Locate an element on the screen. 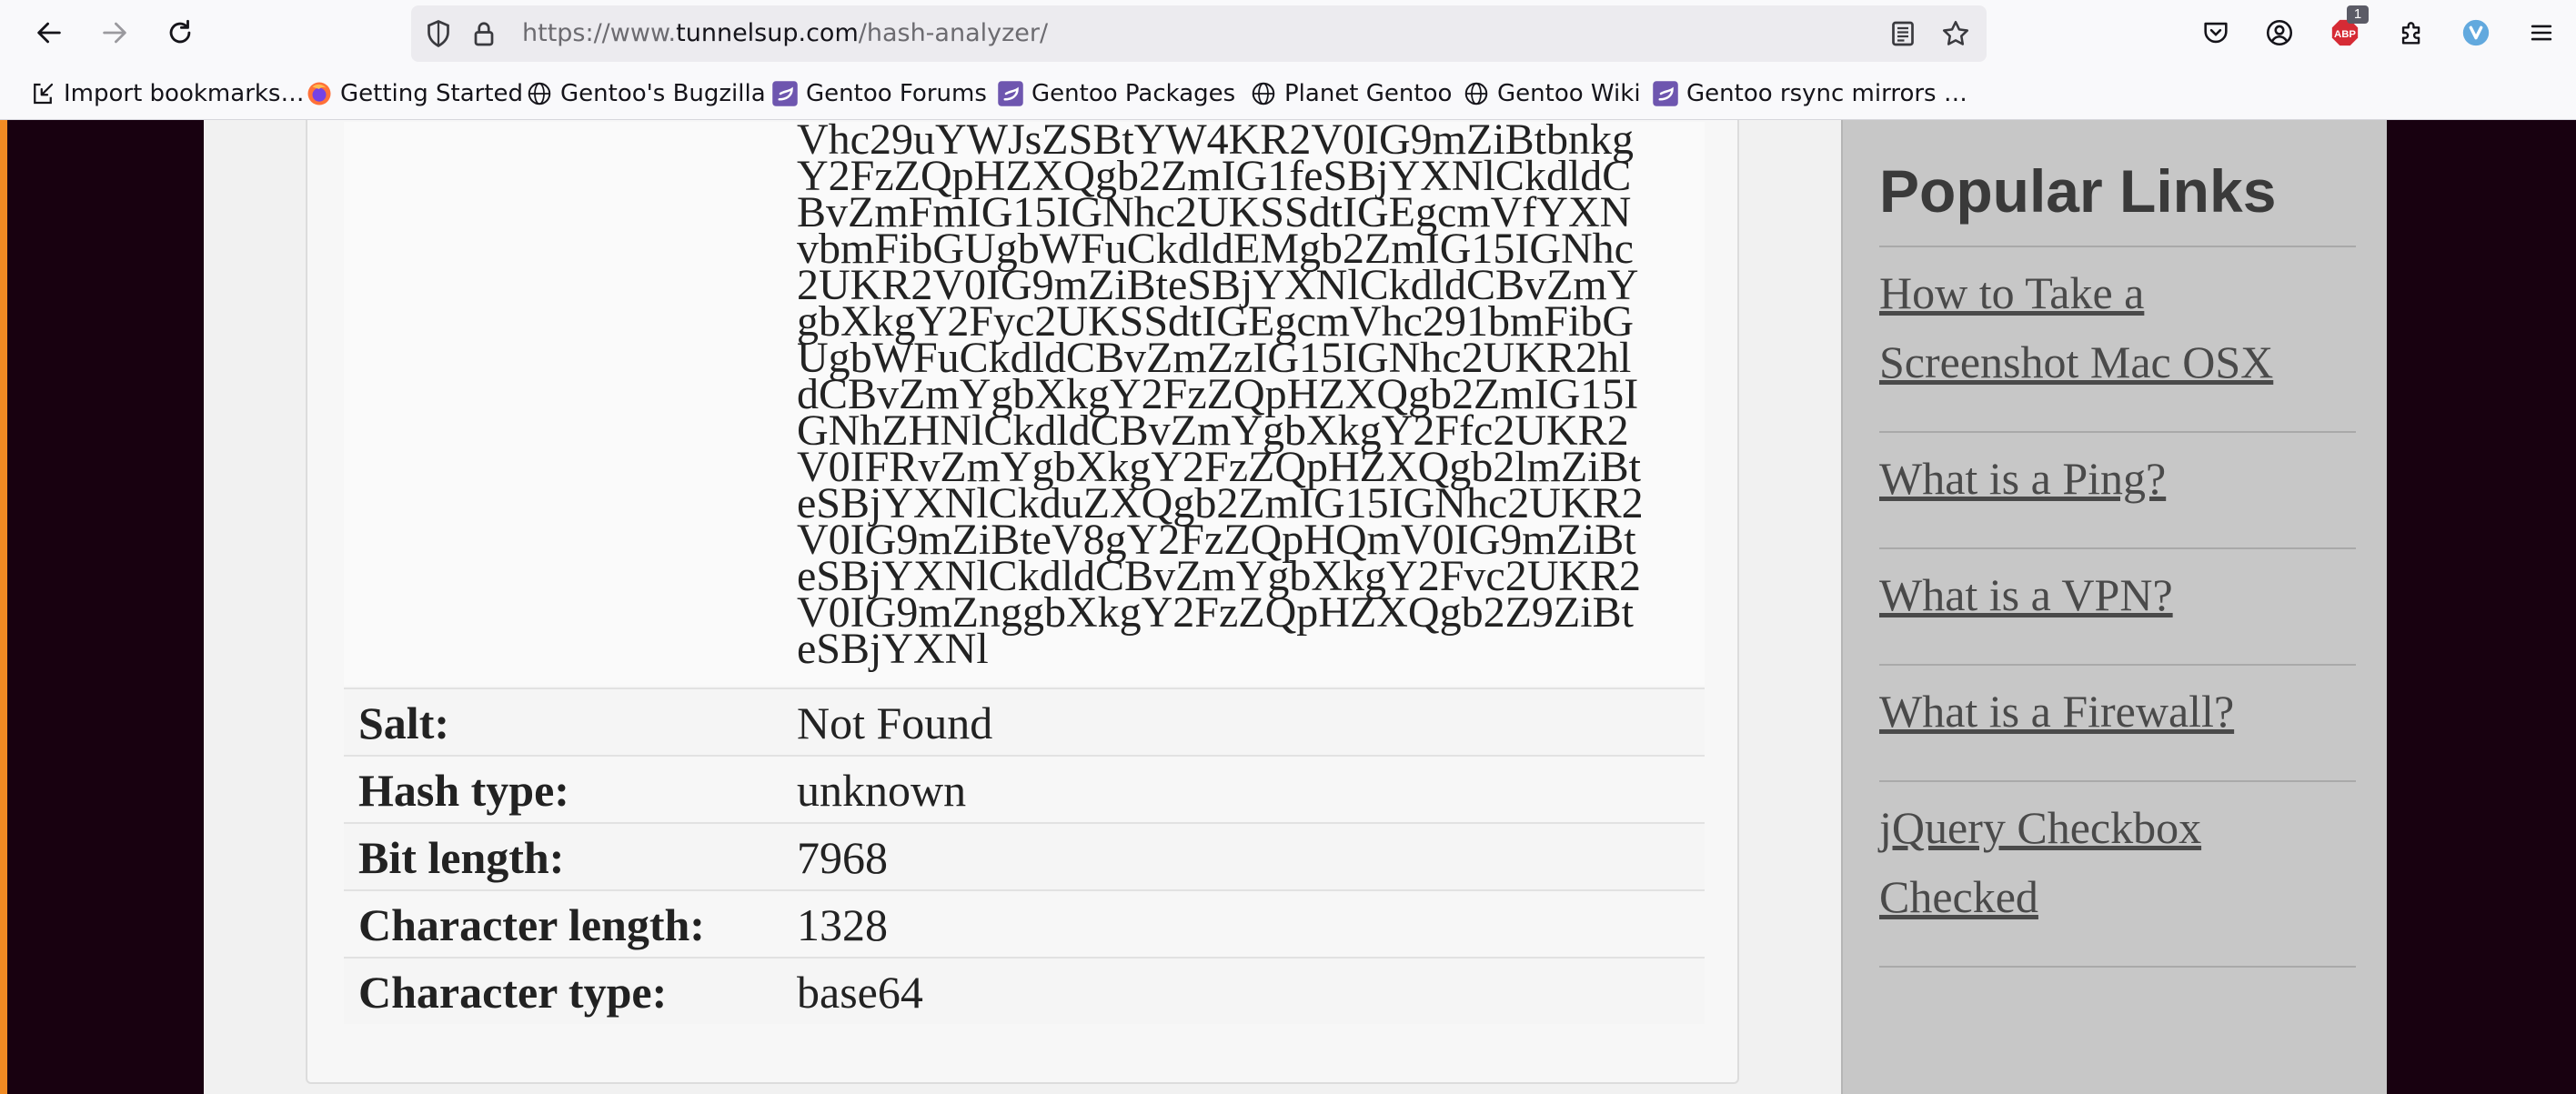 The width and height of the screenshot is (2576, 1094). hamburger-menu-icon is located at coordinates (2541, 33).